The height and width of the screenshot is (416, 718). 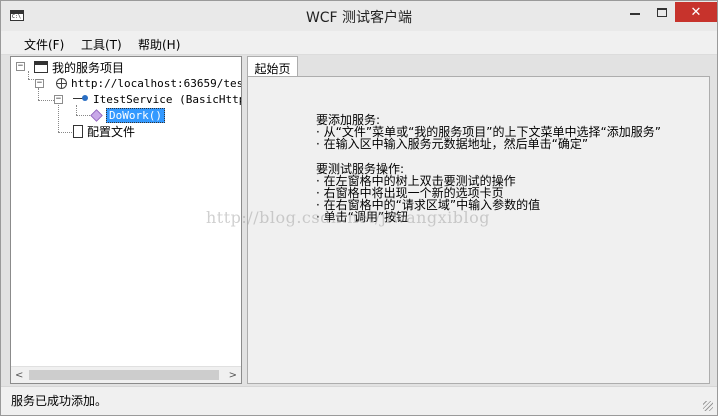 I want to click on minimize-button, so click(x=634, y=12).